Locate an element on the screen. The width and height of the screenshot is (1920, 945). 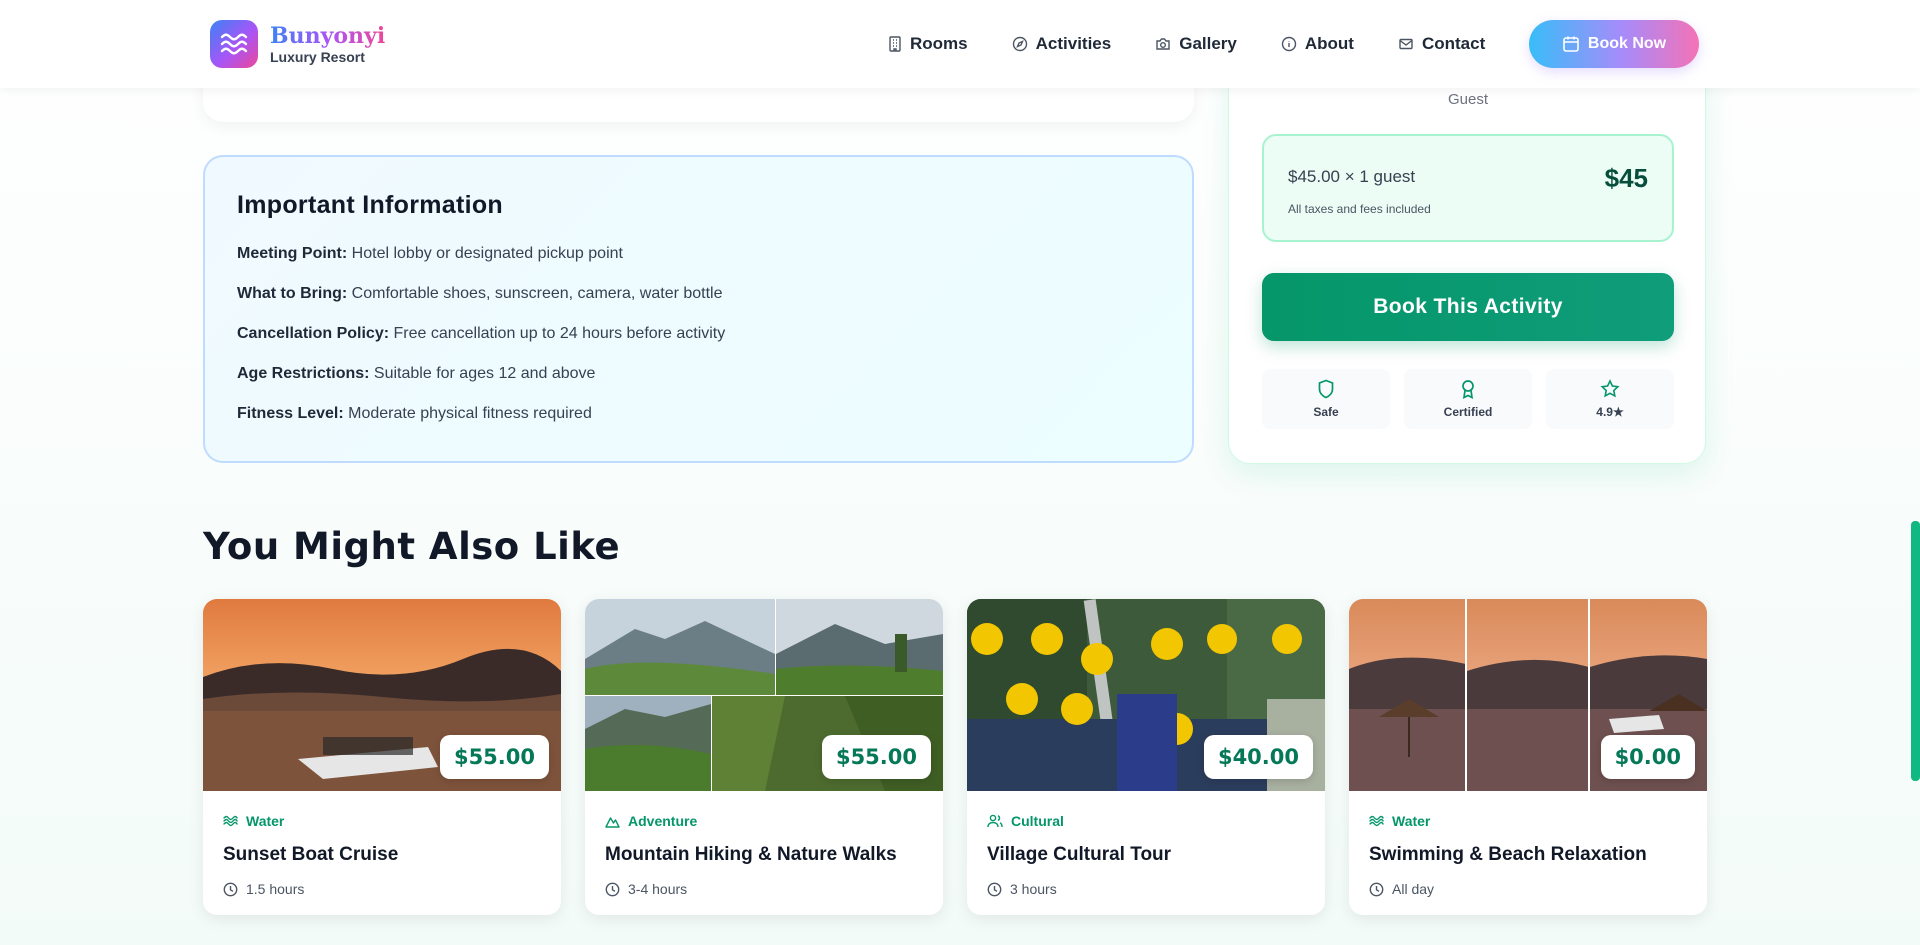
book-now-label: Book Now is located at coordinates (1627, 43).